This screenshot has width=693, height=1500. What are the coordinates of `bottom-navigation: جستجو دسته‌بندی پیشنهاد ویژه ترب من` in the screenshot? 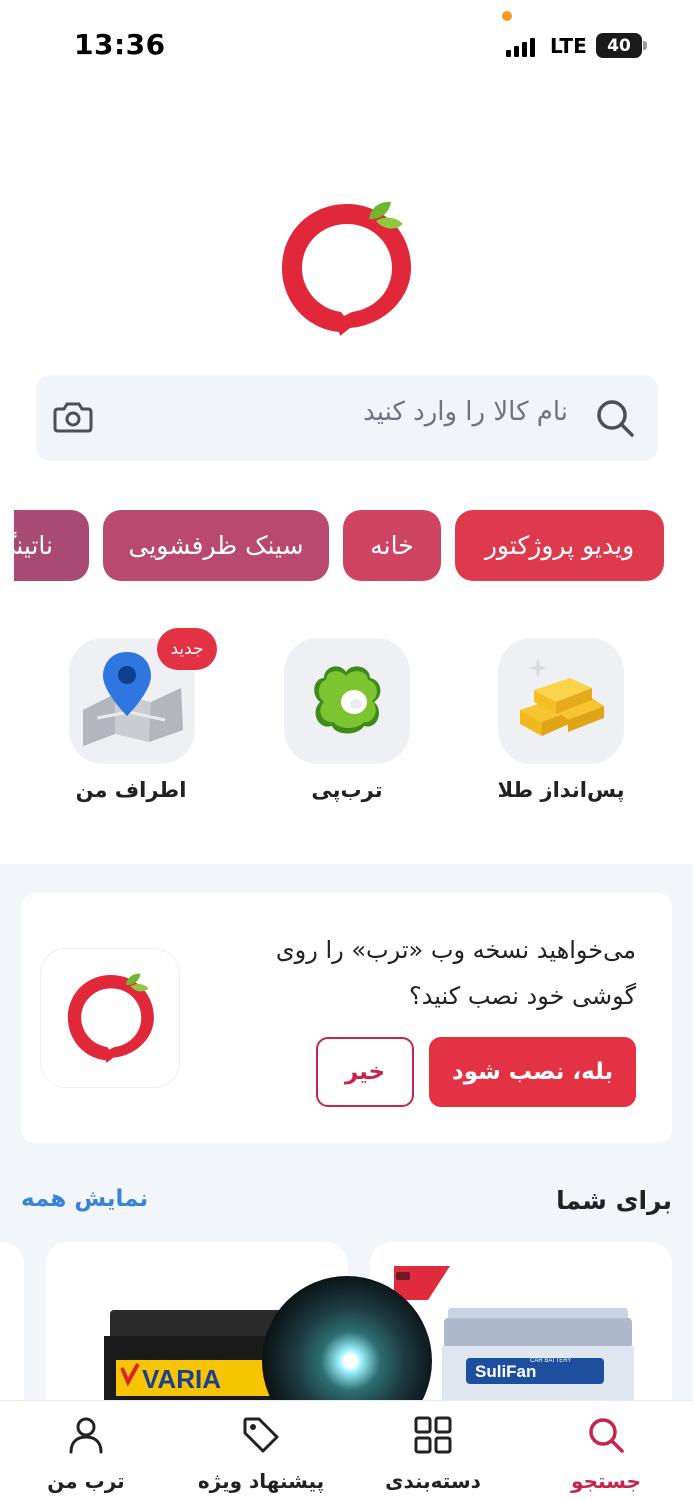 It's located at (346, 1450).